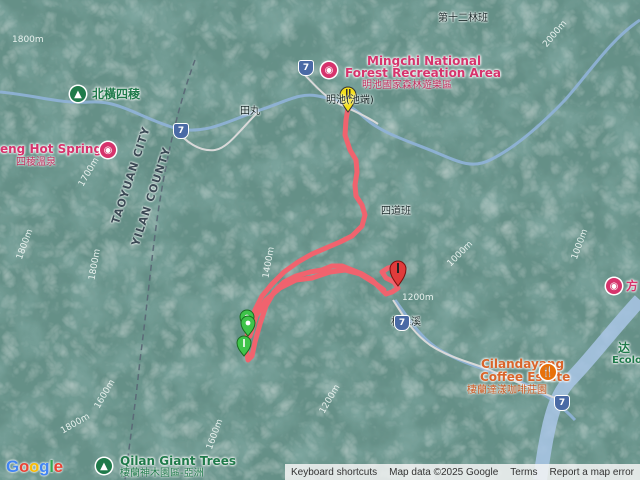  I want to click on contour-label: 1200m, so click(418, 298).